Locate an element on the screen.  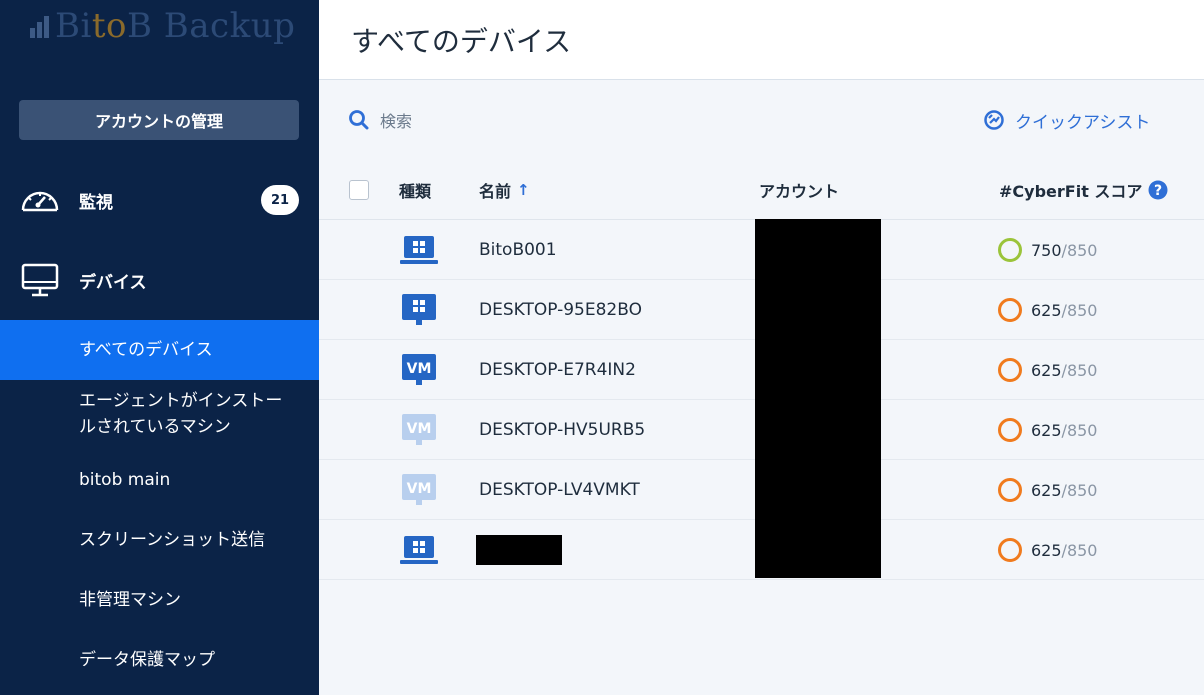
cyberfit-score: 750/850 is located at coordinates (1047, 250).